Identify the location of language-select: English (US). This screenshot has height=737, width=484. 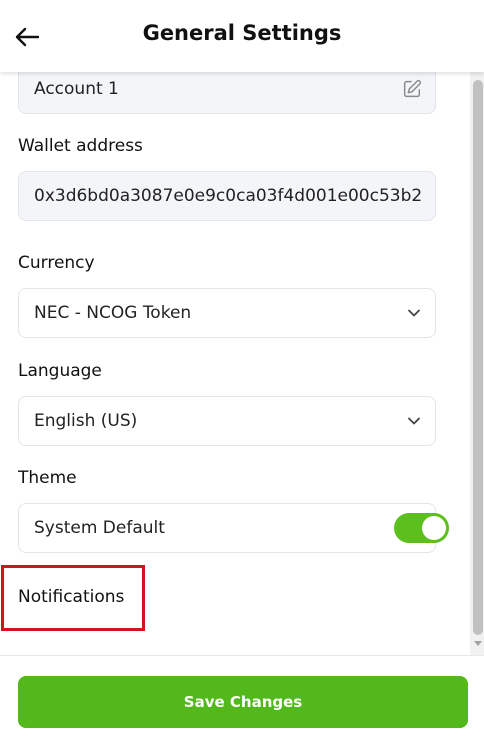
(227, 421).